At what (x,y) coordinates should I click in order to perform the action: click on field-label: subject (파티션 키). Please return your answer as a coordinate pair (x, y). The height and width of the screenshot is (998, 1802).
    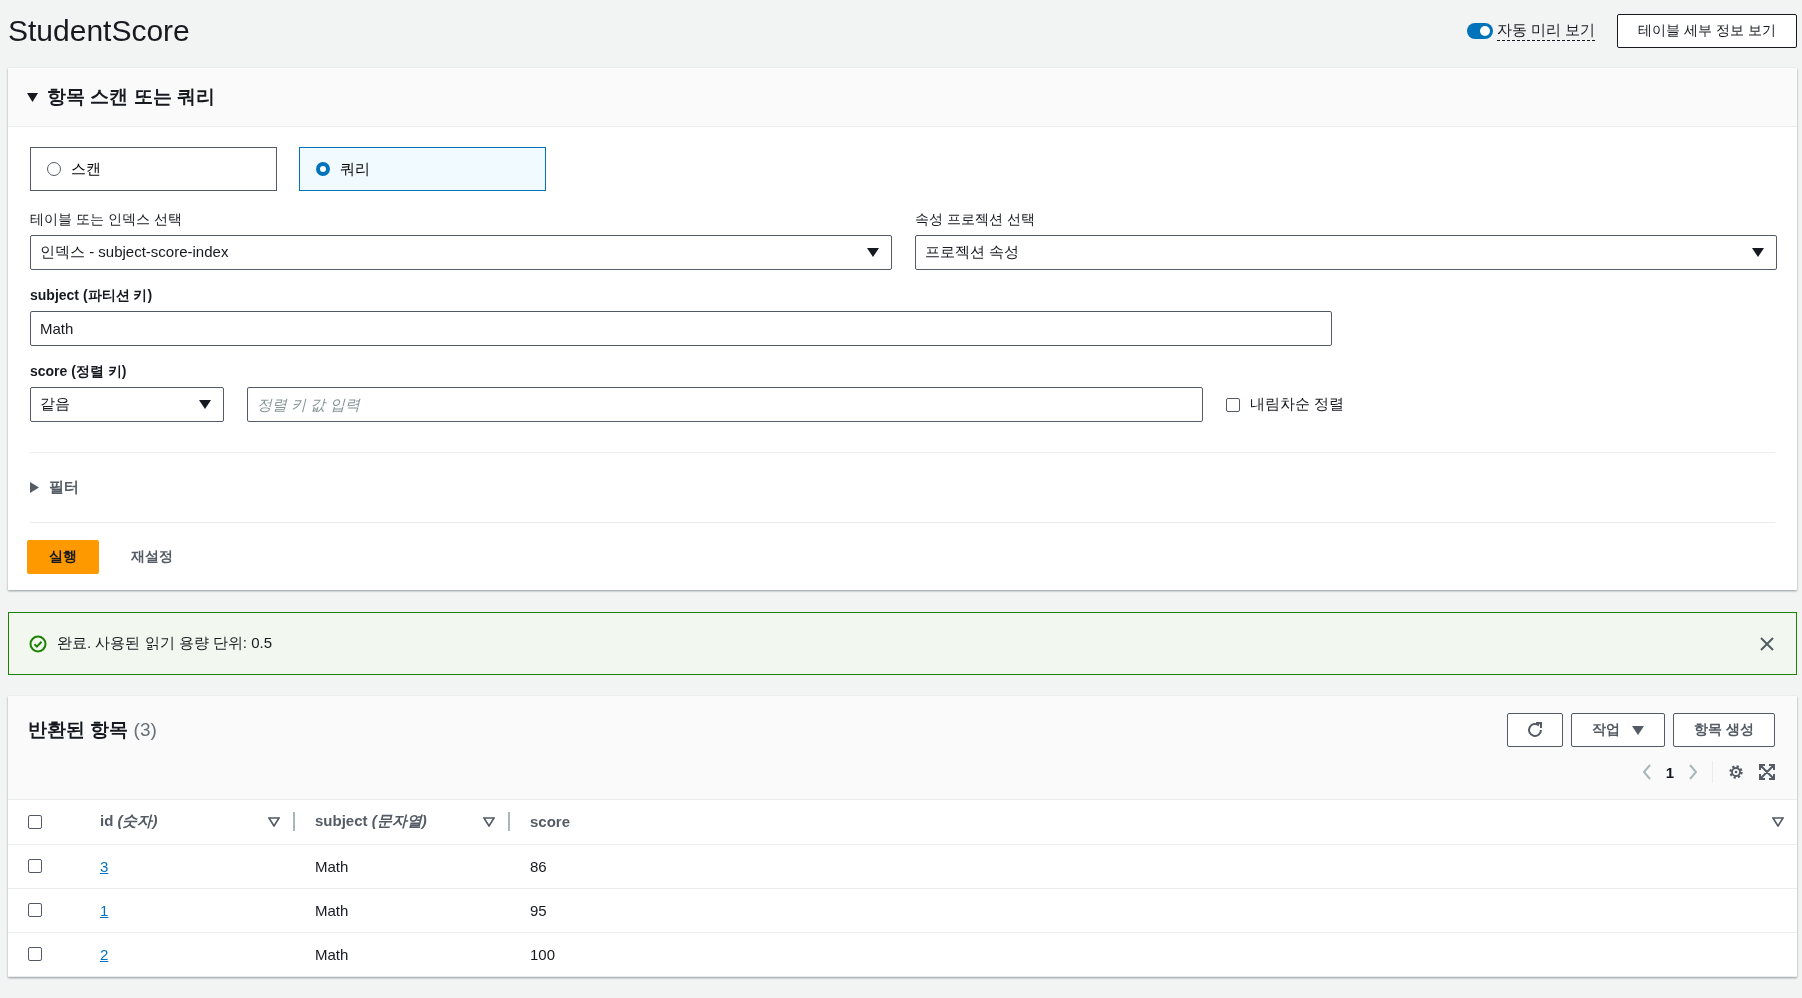
    Looking at the image, I should click on (92, 296).